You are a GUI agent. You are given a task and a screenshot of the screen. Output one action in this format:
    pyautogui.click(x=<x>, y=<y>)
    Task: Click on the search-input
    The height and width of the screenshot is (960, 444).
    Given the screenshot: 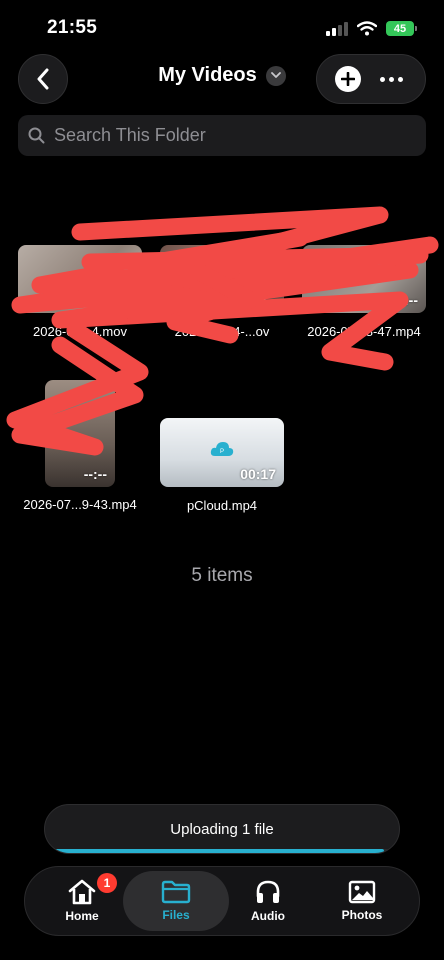 What is the action you would take?
    pyautogui.click(x=234, y=135)
    